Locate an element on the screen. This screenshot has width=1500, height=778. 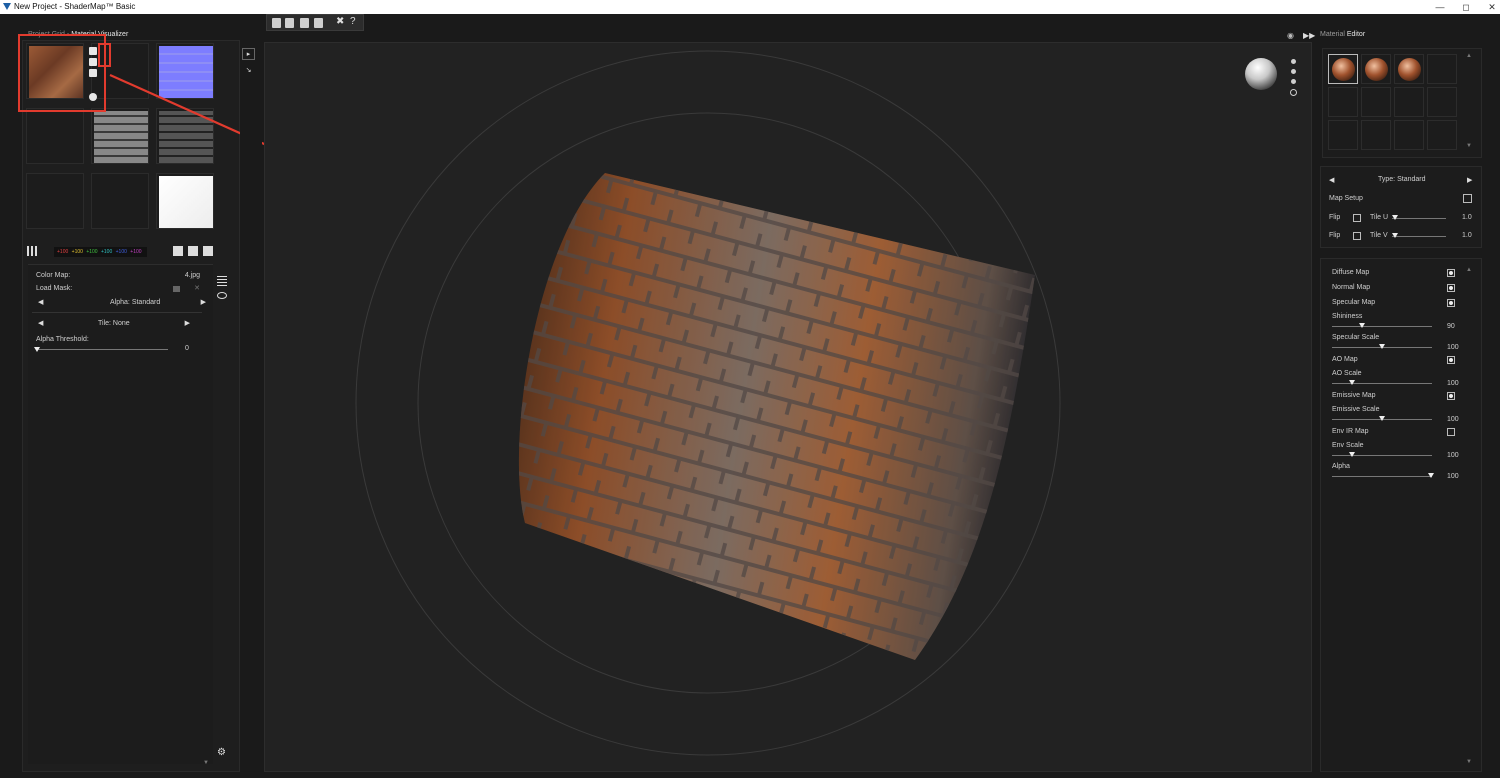
tile-value: None is located at coordinates (121, 323).